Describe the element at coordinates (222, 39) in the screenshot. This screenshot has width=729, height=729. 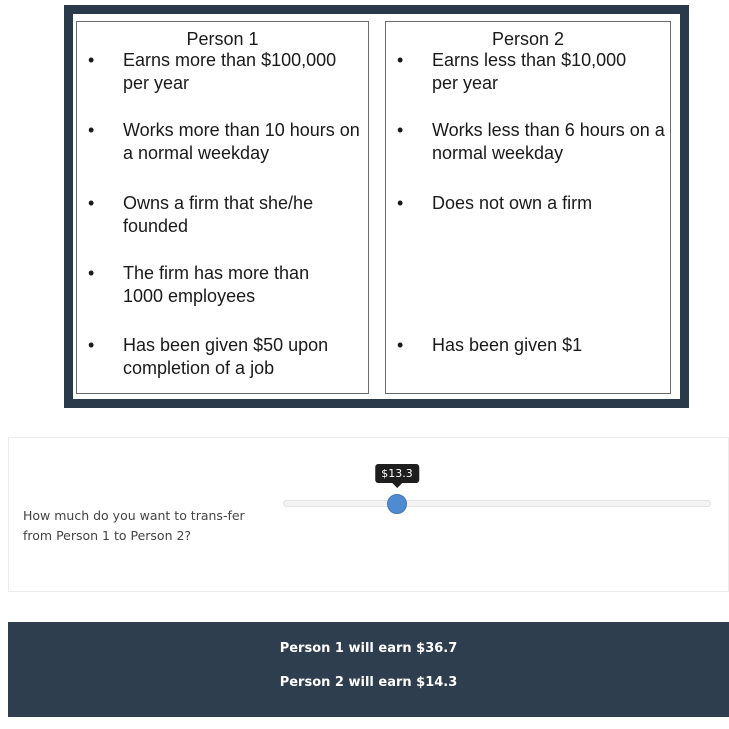
I see `person1-title: Person 1` at that location.